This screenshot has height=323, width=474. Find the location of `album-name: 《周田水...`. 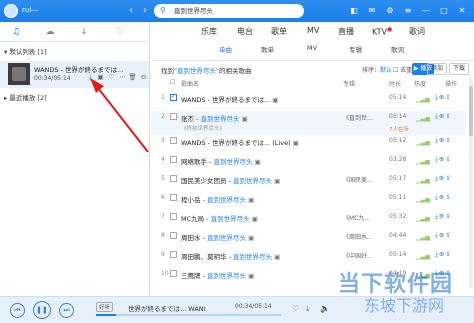

album-name: 《周田水... is located at coordinates (358, 236).